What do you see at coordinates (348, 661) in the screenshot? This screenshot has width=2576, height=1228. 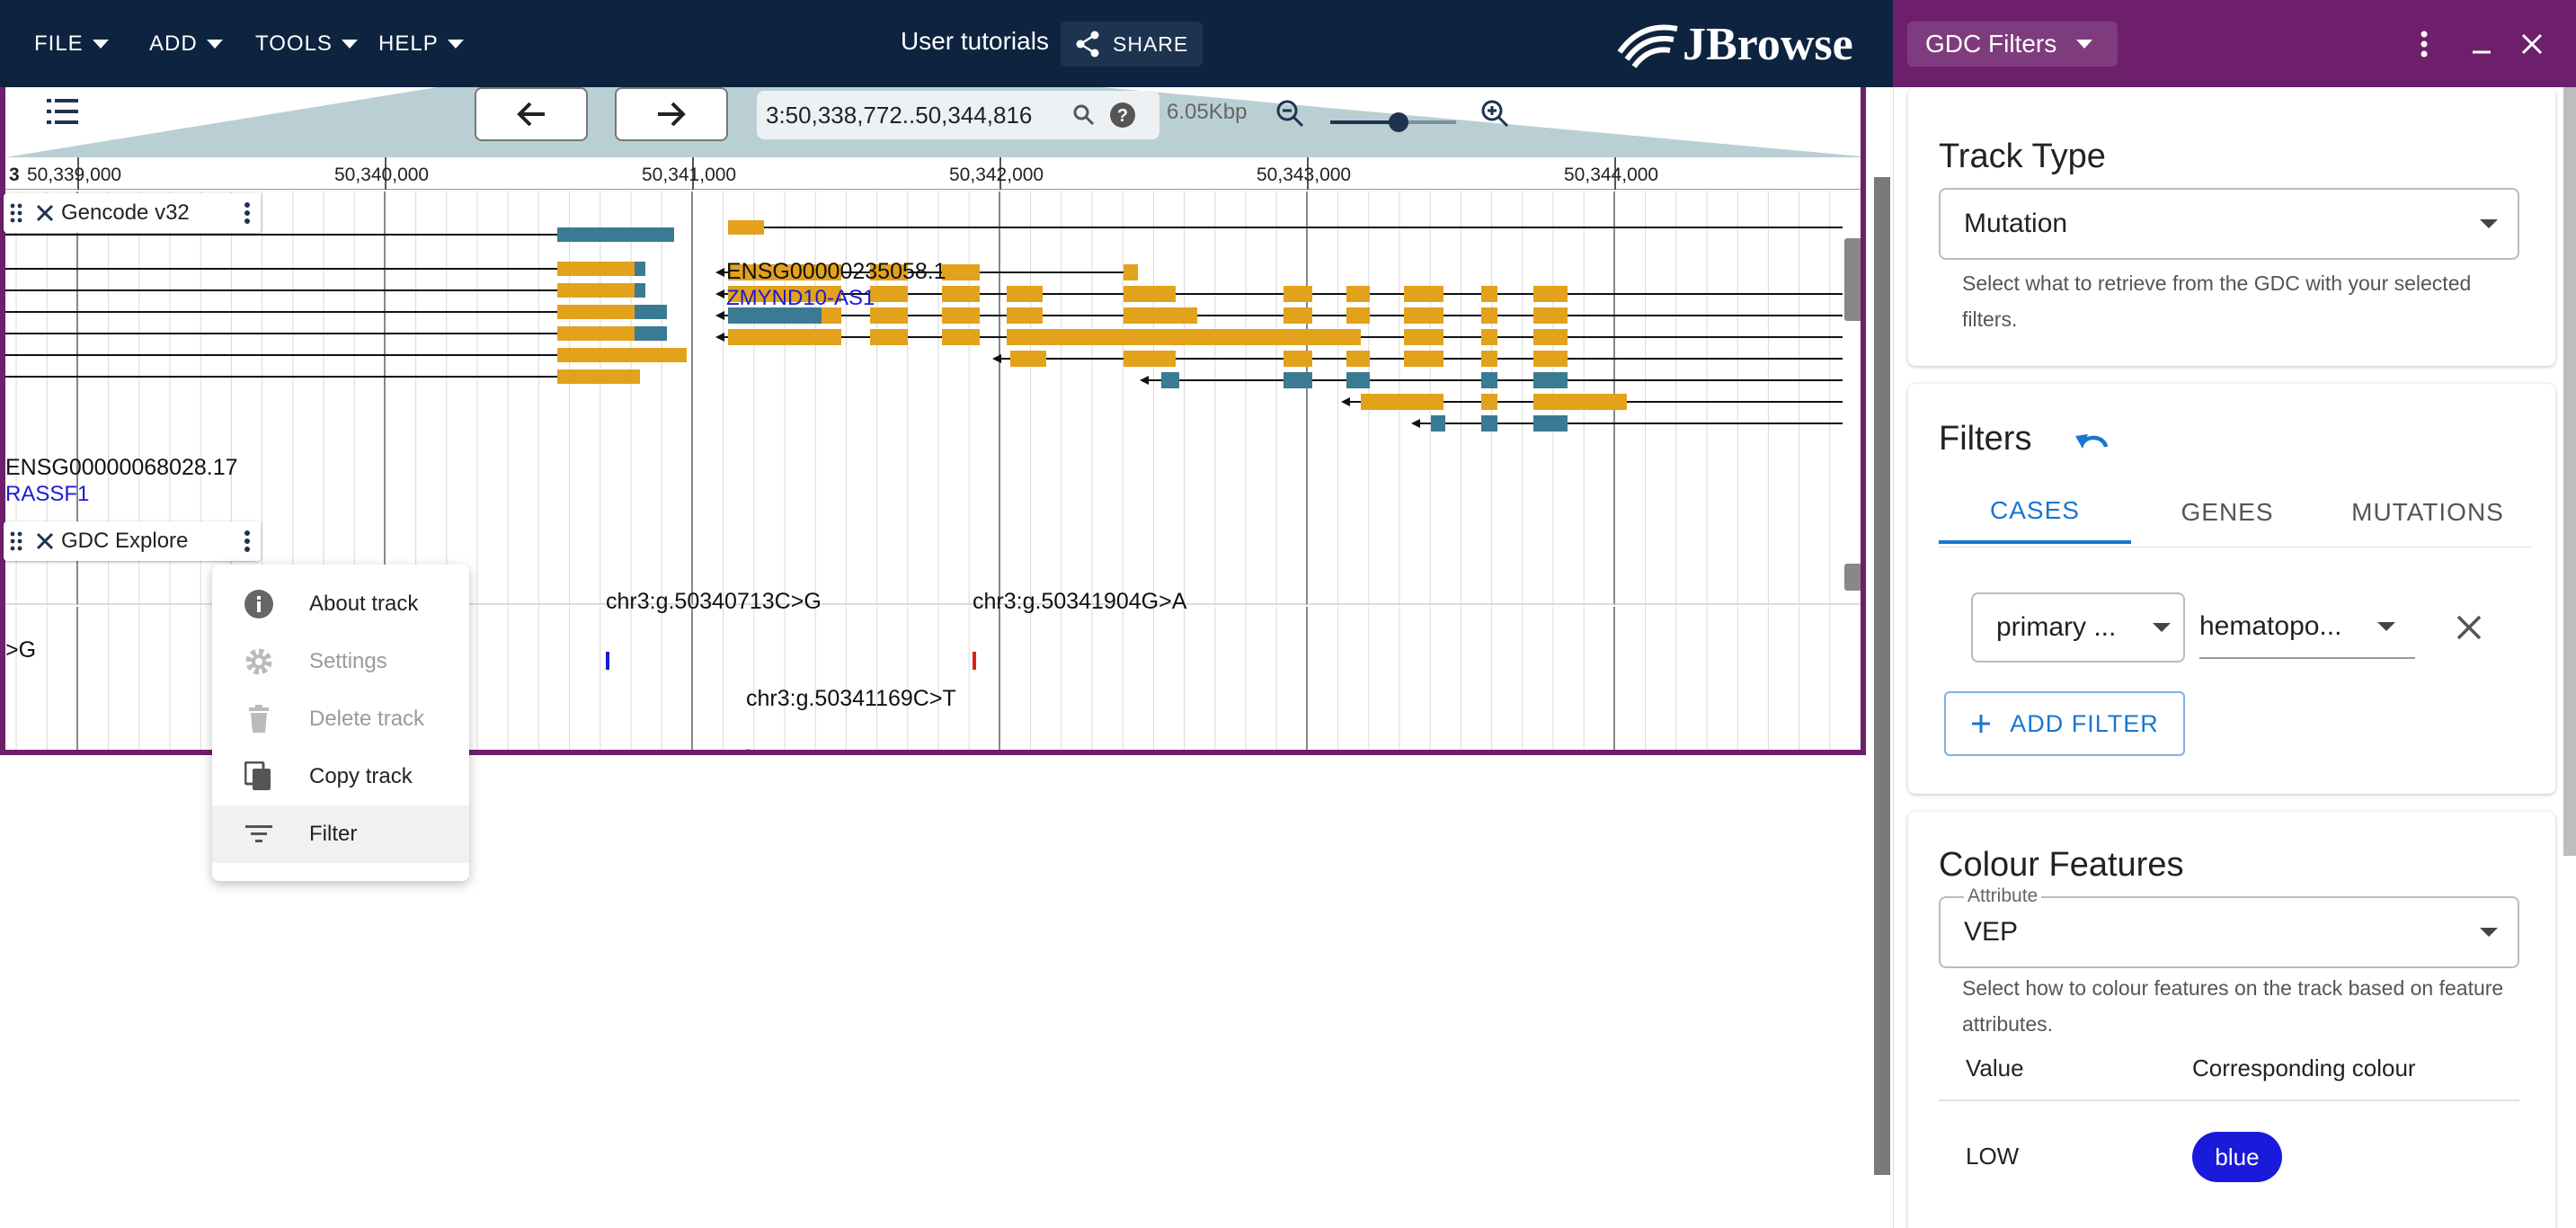 I see `menu-item-label: Settings` at bounding box center [348, 661].